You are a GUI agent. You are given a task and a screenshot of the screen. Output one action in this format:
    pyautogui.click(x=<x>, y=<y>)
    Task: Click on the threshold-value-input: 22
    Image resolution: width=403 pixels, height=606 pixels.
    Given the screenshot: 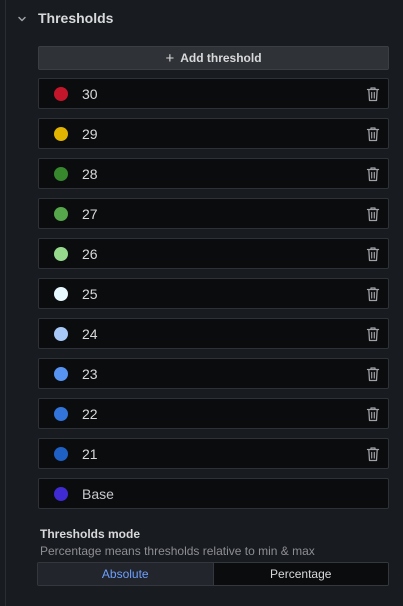 What is the action you would take?
    pyautogui.click(x=90, y=414)
    